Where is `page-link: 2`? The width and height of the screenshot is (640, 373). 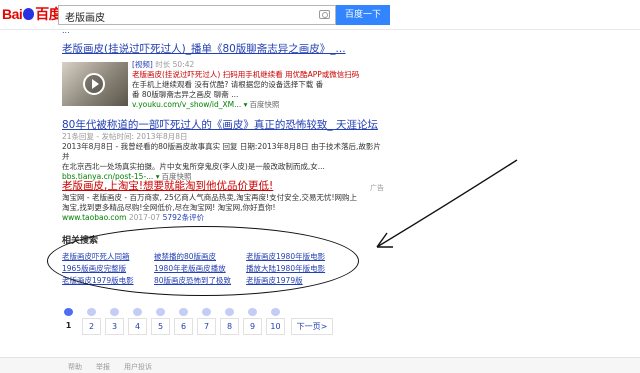
page-link: 2 is located at coordinates (91, 326).